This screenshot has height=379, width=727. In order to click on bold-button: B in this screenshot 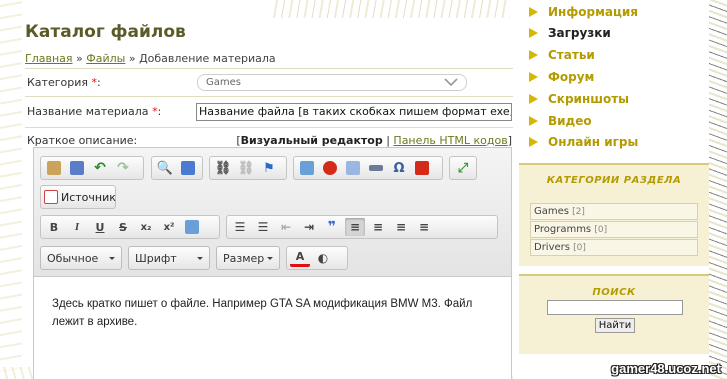, I will do `click(54, 227)`.